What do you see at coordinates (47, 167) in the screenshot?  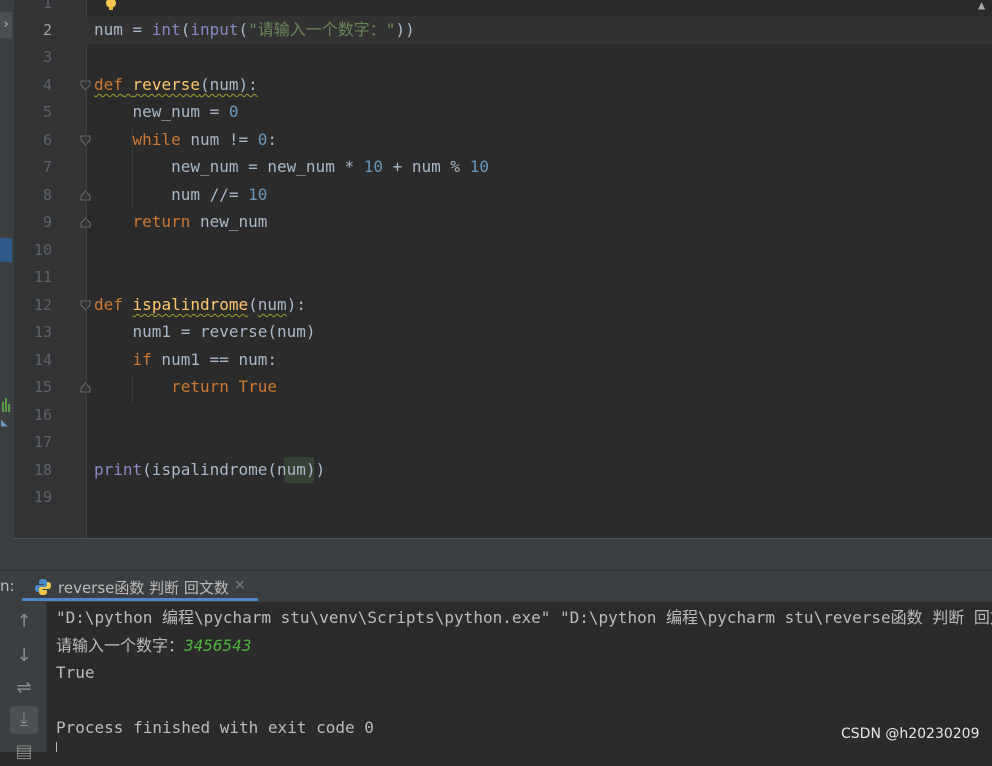 I see `line-number: 7` at bounding box center [47, 167].